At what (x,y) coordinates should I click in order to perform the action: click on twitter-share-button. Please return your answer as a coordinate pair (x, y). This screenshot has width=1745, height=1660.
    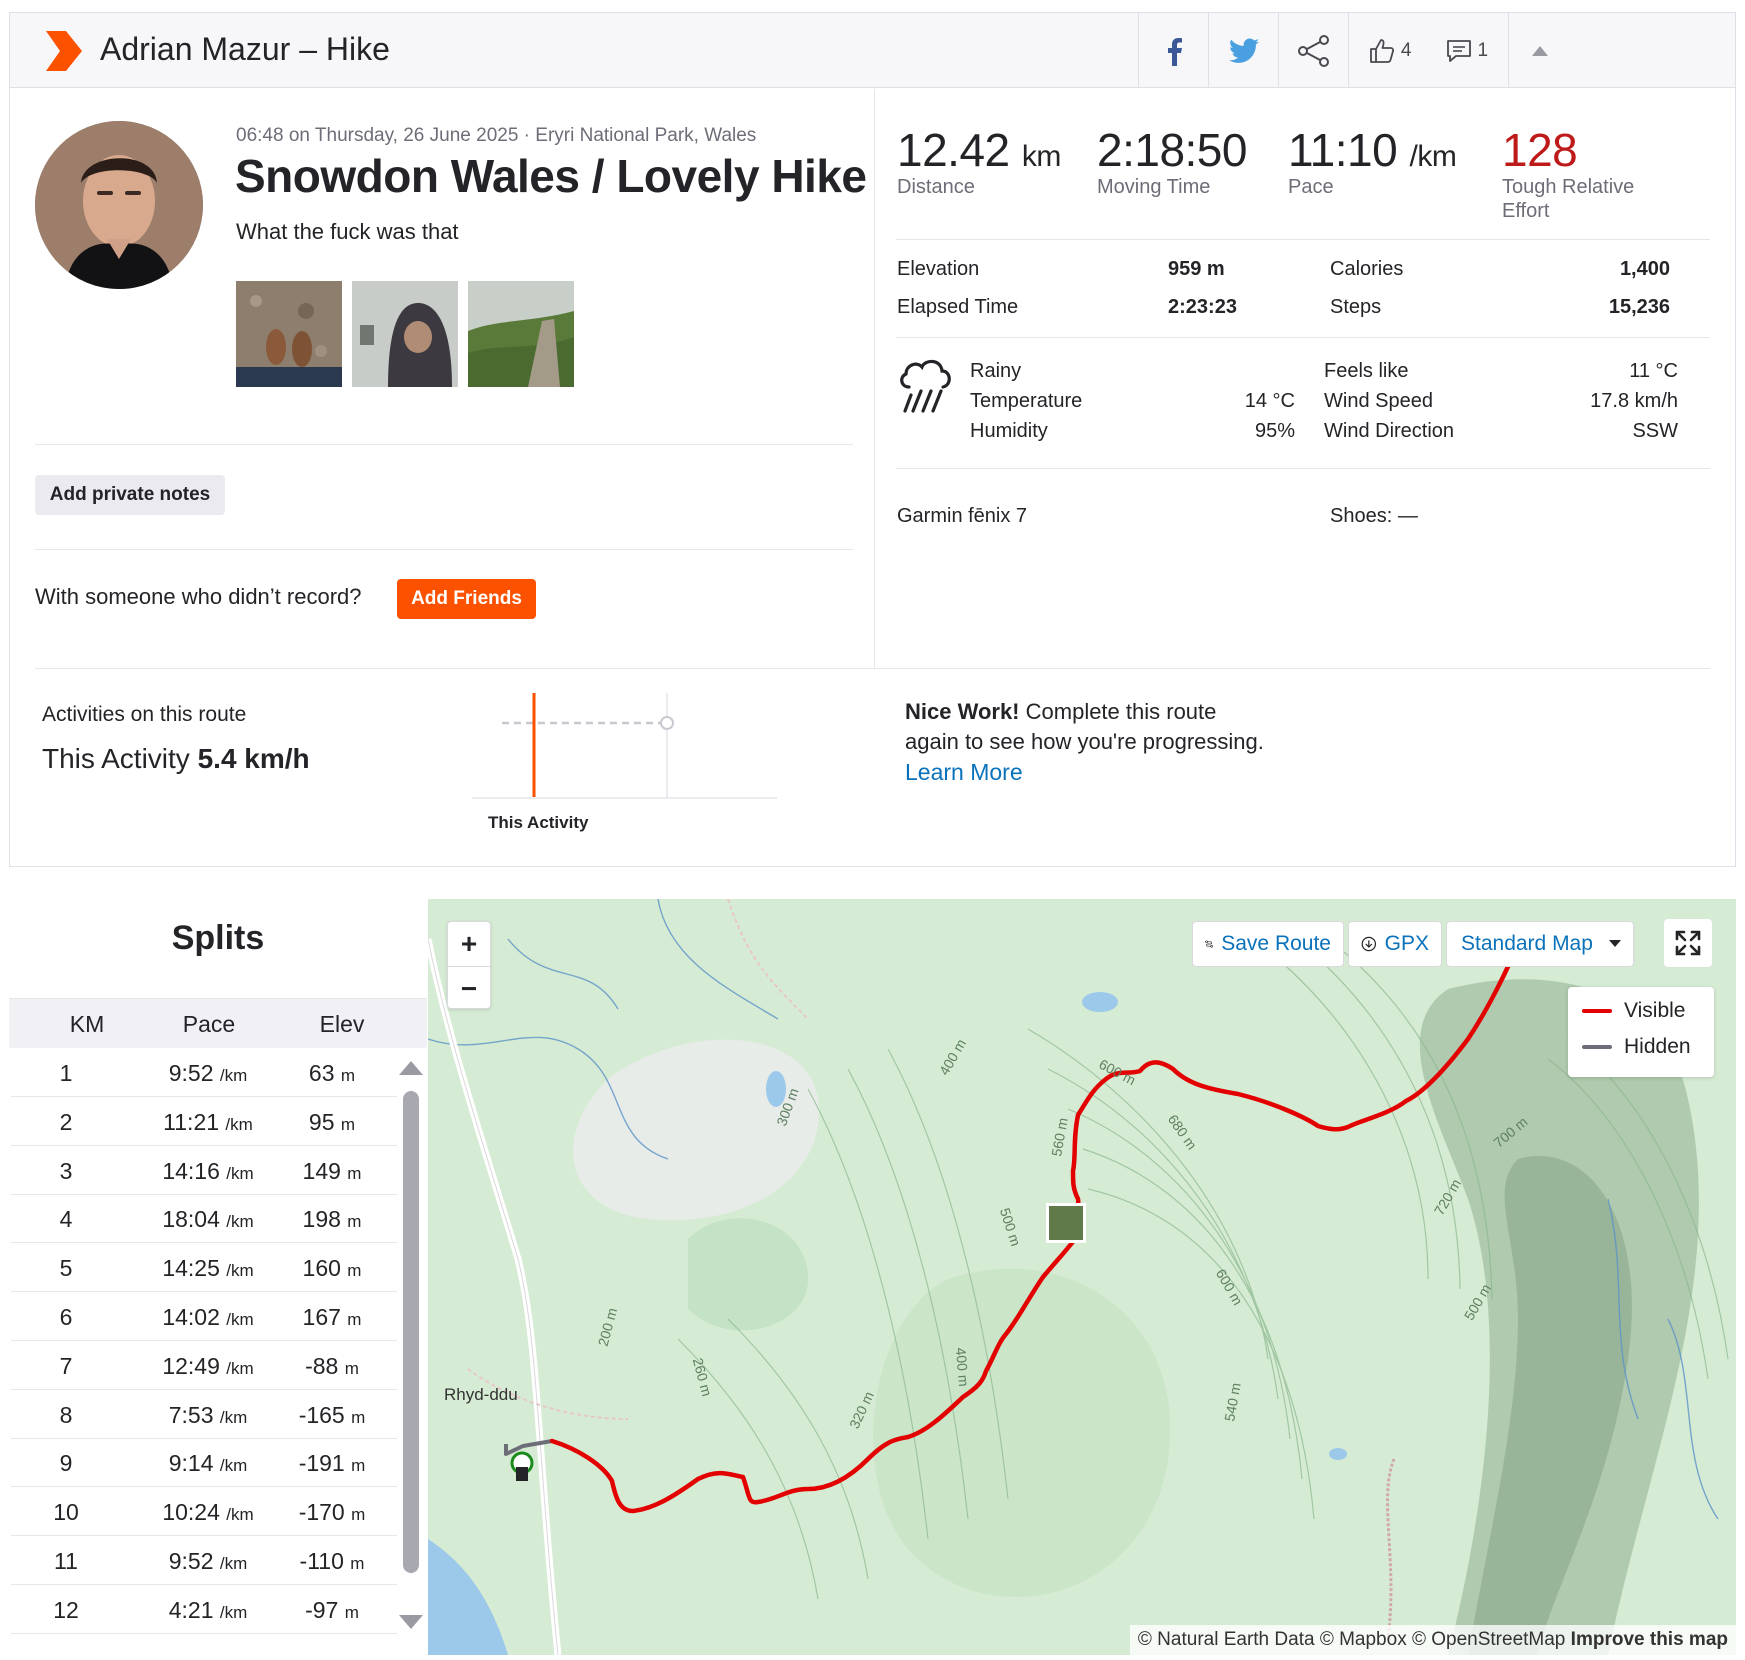
    Looking at the image, I should click on (1243, 50).